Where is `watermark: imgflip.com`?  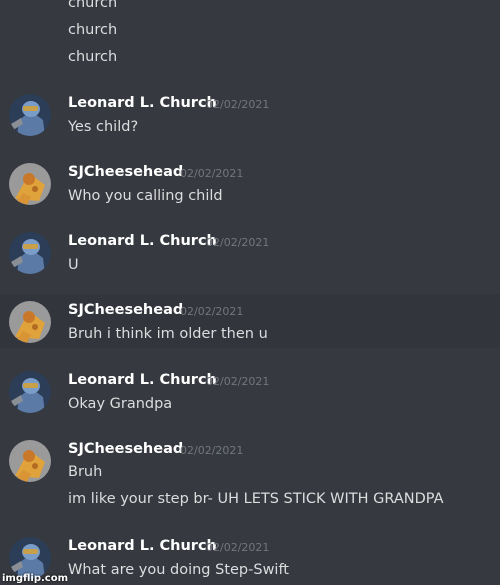 watermark: imgflip.com is located at coordinates (35, 578).